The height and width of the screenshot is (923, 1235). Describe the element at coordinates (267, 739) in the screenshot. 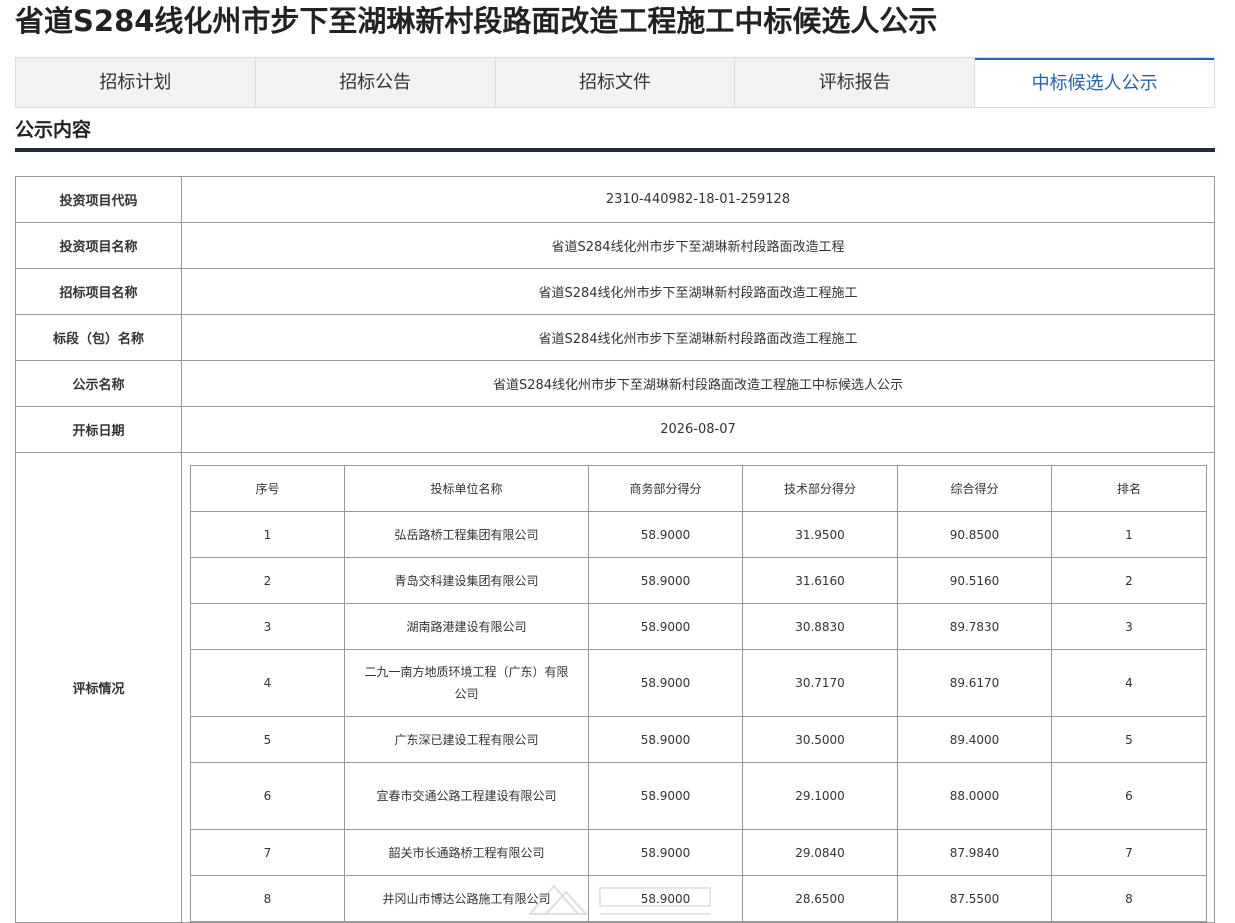

I see `rank-index: 5` at that location.